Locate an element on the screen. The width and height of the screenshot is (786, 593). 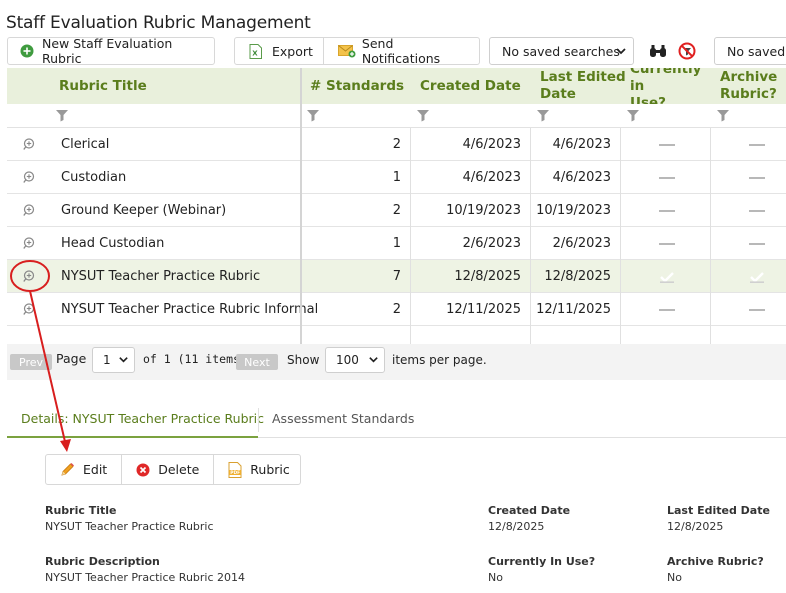
pencil-icon is located at coordinates (67, 469).